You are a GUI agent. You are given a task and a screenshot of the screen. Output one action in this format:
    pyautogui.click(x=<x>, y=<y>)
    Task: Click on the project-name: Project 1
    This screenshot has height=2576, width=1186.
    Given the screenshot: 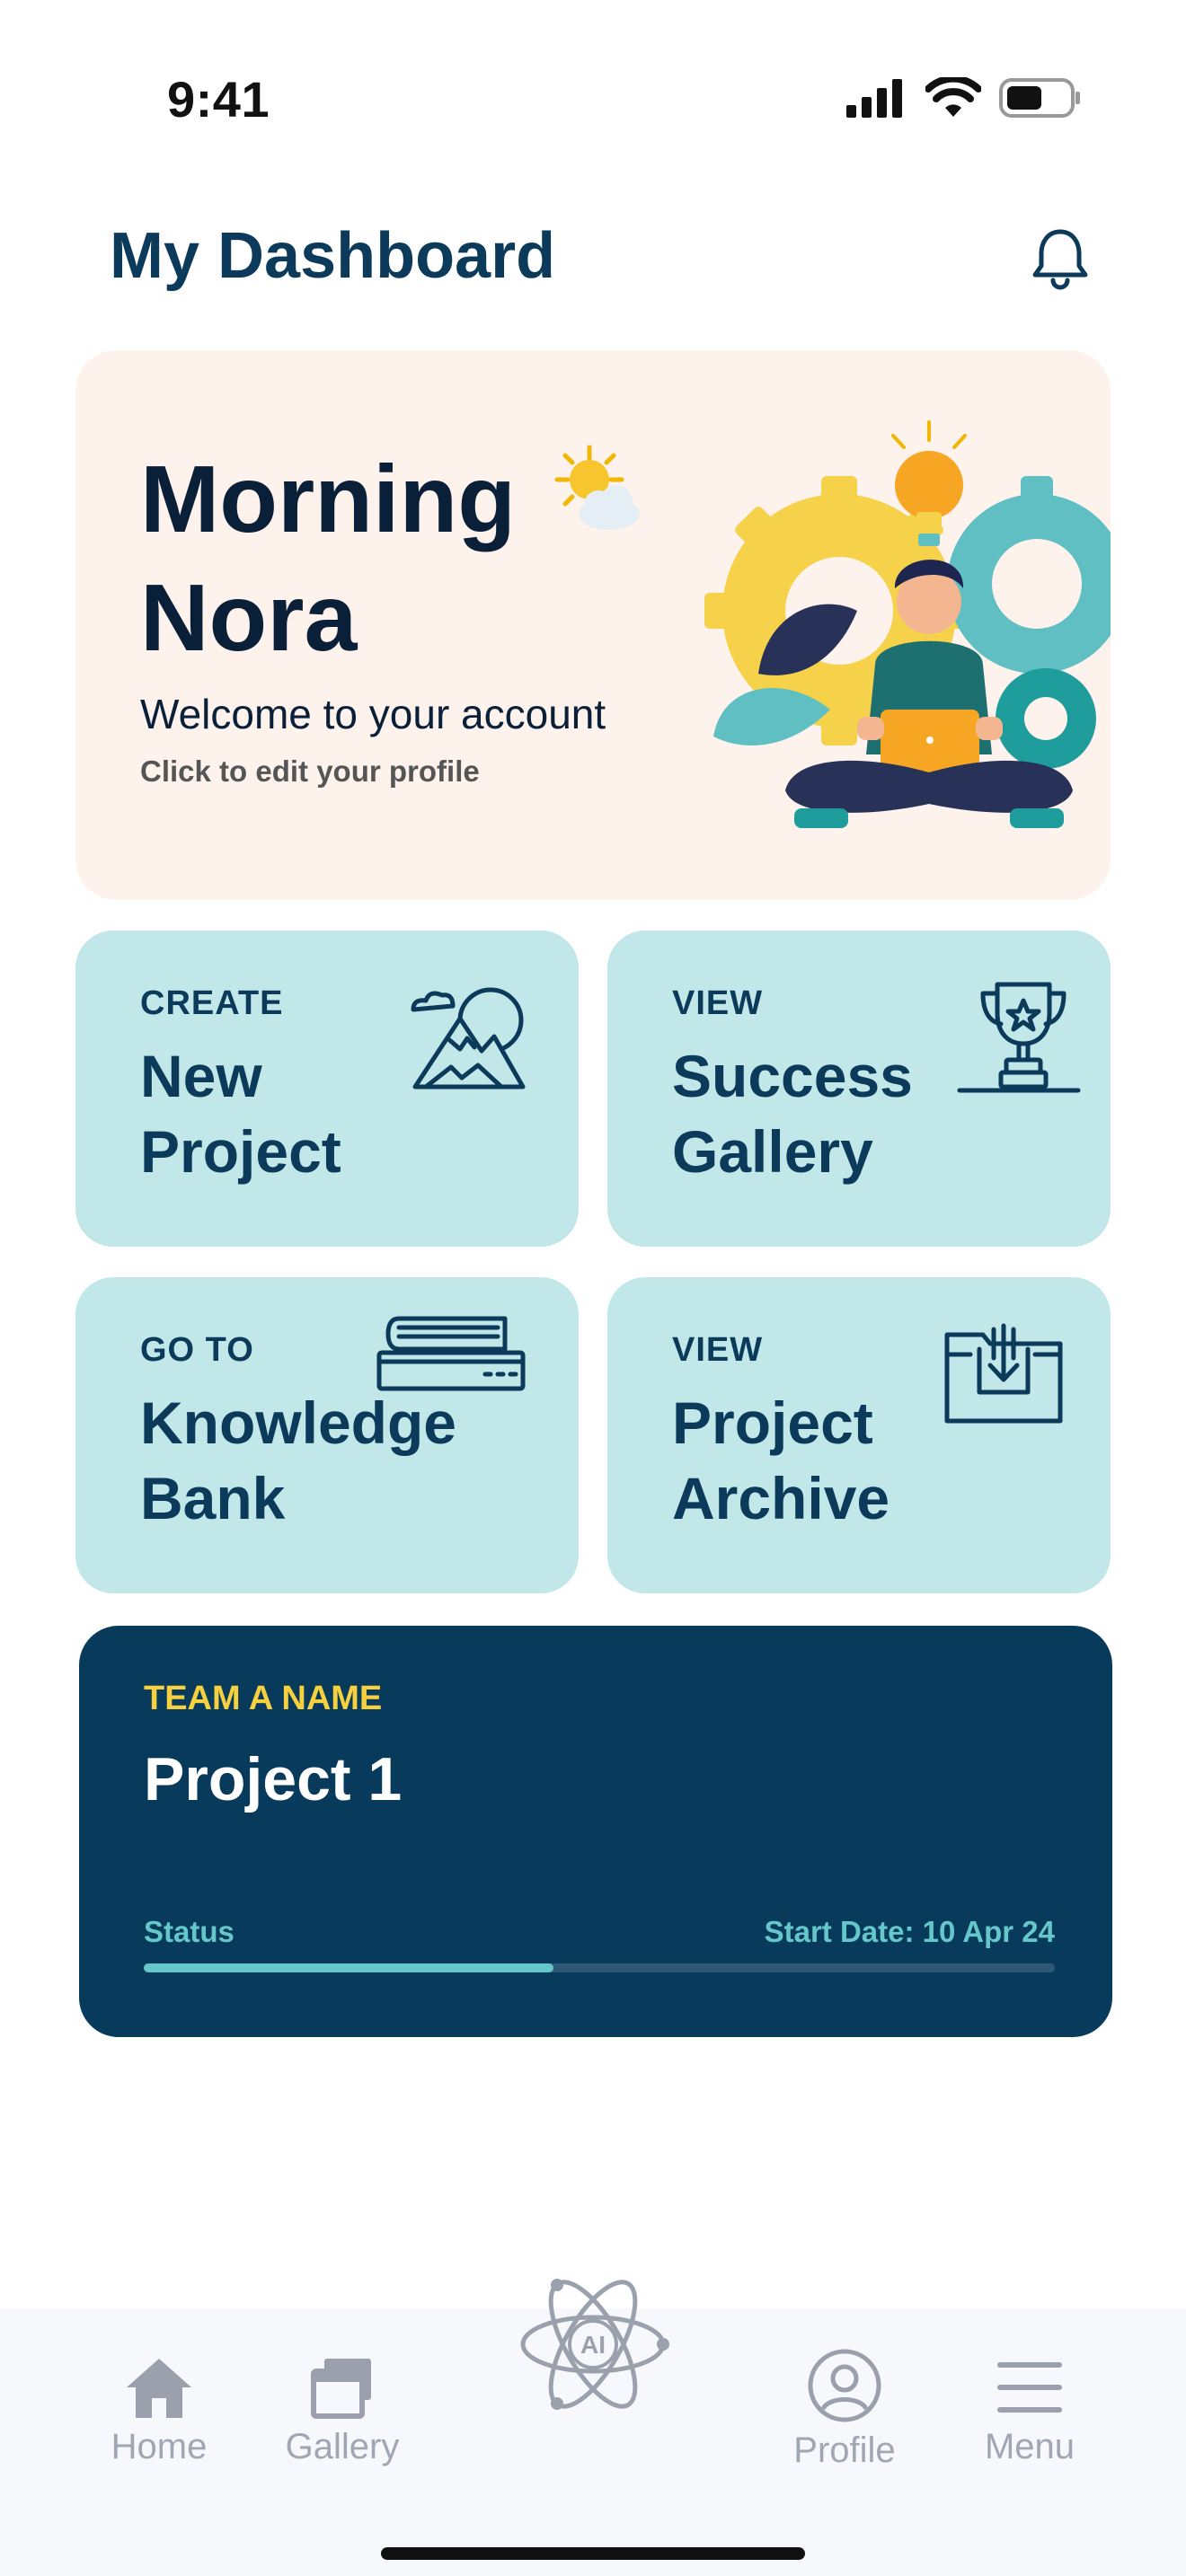 What is the action you would take?
    pyautogui.click(x=273, y=1779)
    